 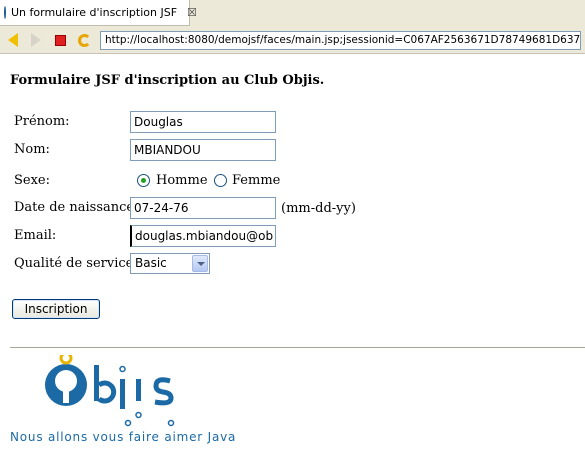 I want to click on form-row-date: Date de naissance: 07-24-76 (mm-dd-yy), so click(x=294, y=208).